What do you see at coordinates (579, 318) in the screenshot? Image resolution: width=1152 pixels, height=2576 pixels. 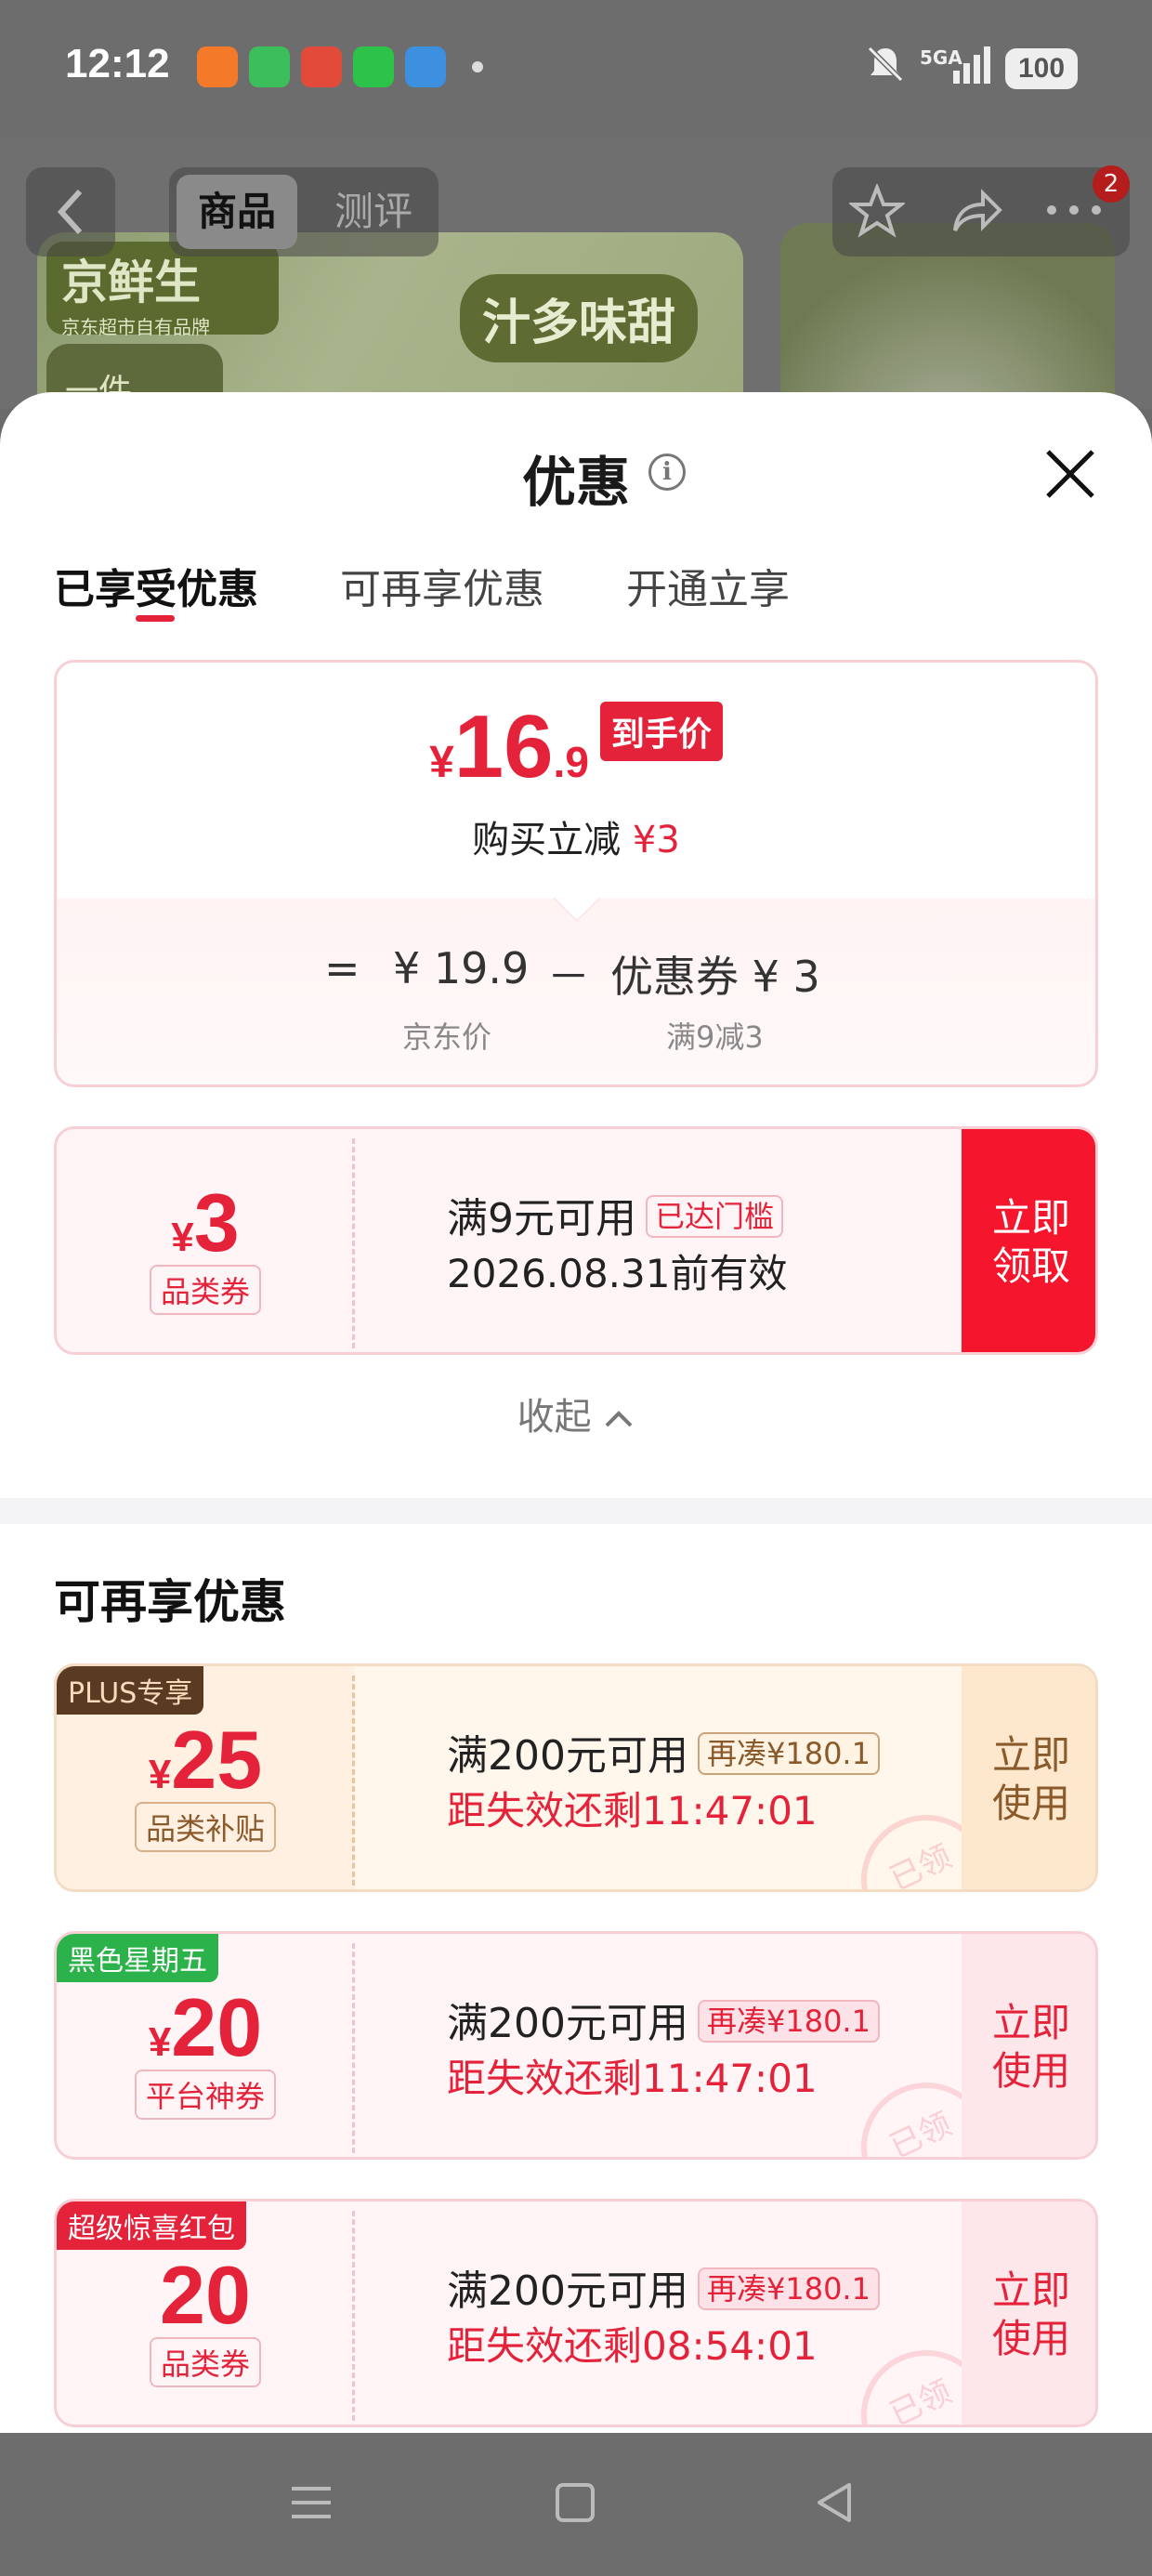 I see `product-slogan: 汁多味甜` at bounding box center [579, 318].